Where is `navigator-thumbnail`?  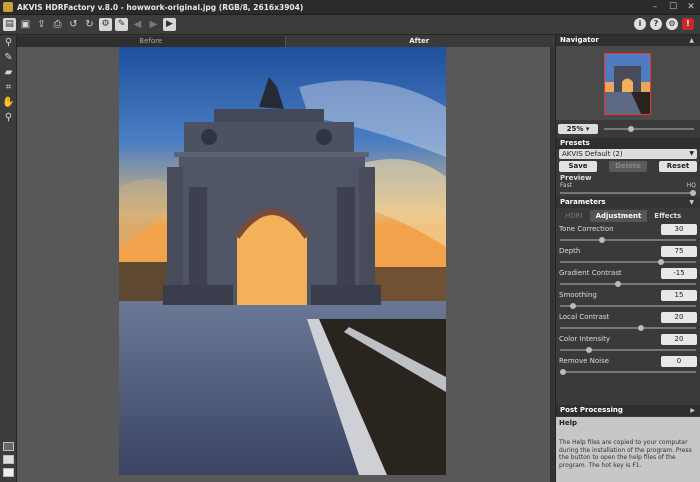
navigator-thumbnail is located at coordinates (627, 84).